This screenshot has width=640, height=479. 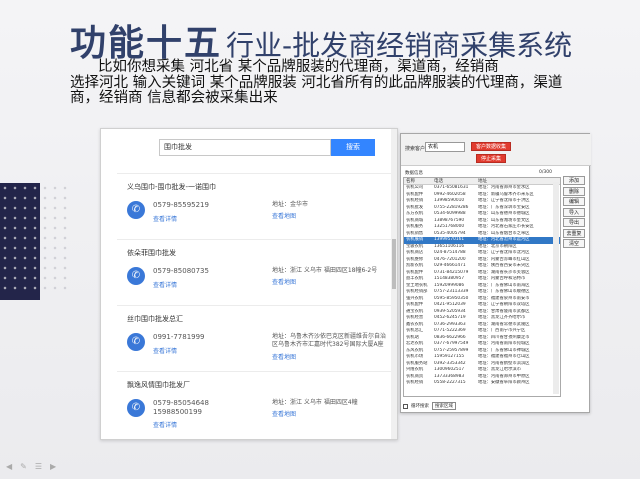 What do you see at coordinates (438, 181) in the screenshot?
I see `column-header: 电话` at bounding box center [438, 181].